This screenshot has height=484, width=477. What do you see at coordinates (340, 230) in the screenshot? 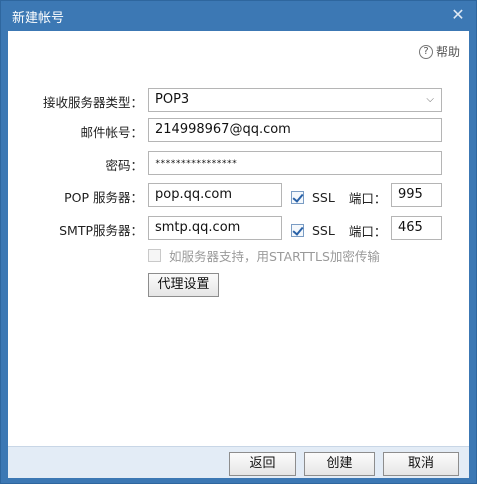
I see `smtp-ssl-group: SSL 端口：` at bounding box center [340, 230].